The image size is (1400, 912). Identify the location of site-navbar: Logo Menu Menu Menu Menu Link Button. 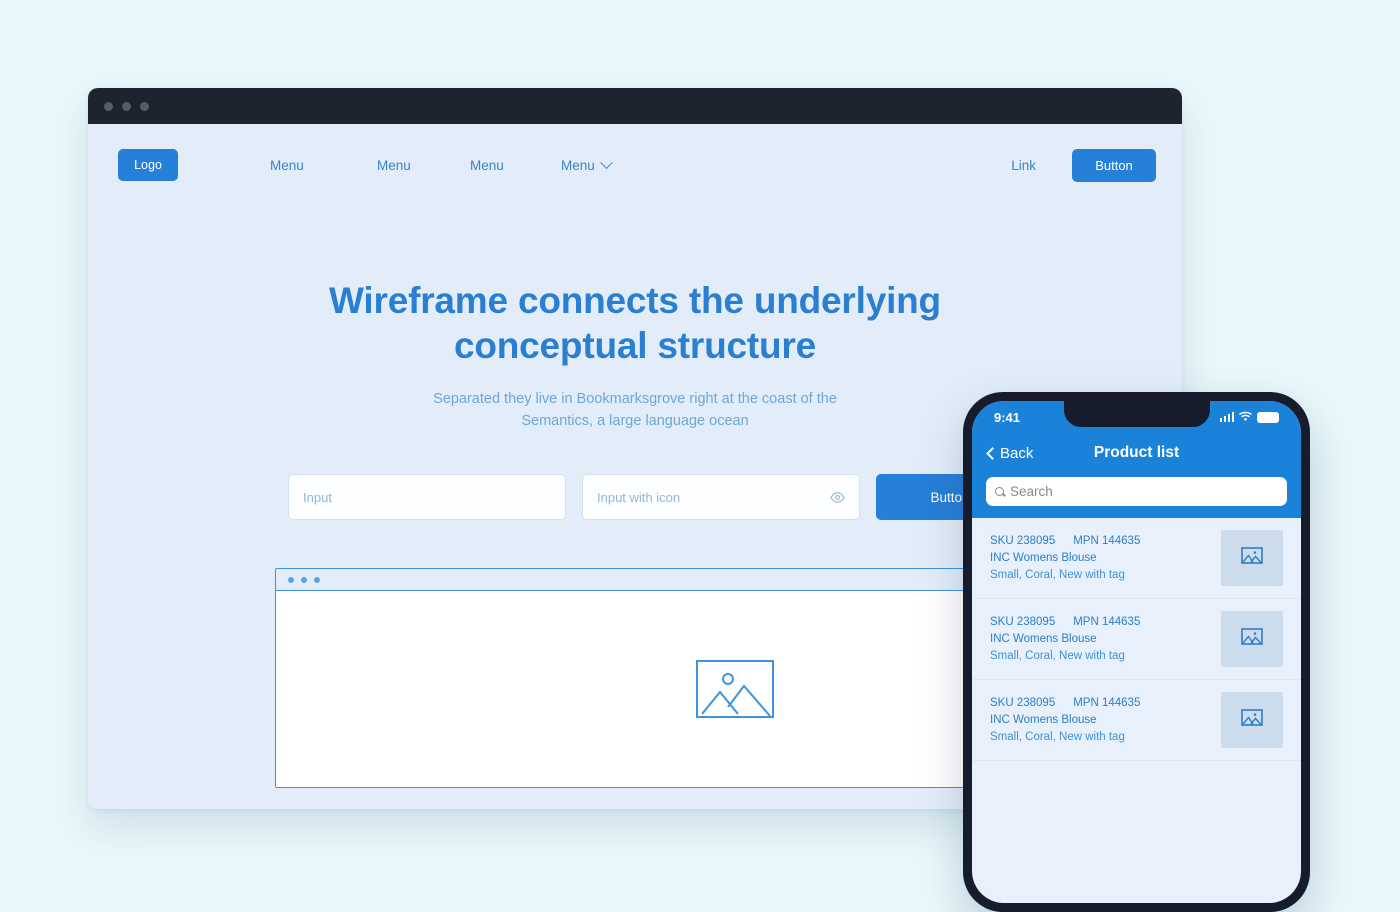
(635, 165).